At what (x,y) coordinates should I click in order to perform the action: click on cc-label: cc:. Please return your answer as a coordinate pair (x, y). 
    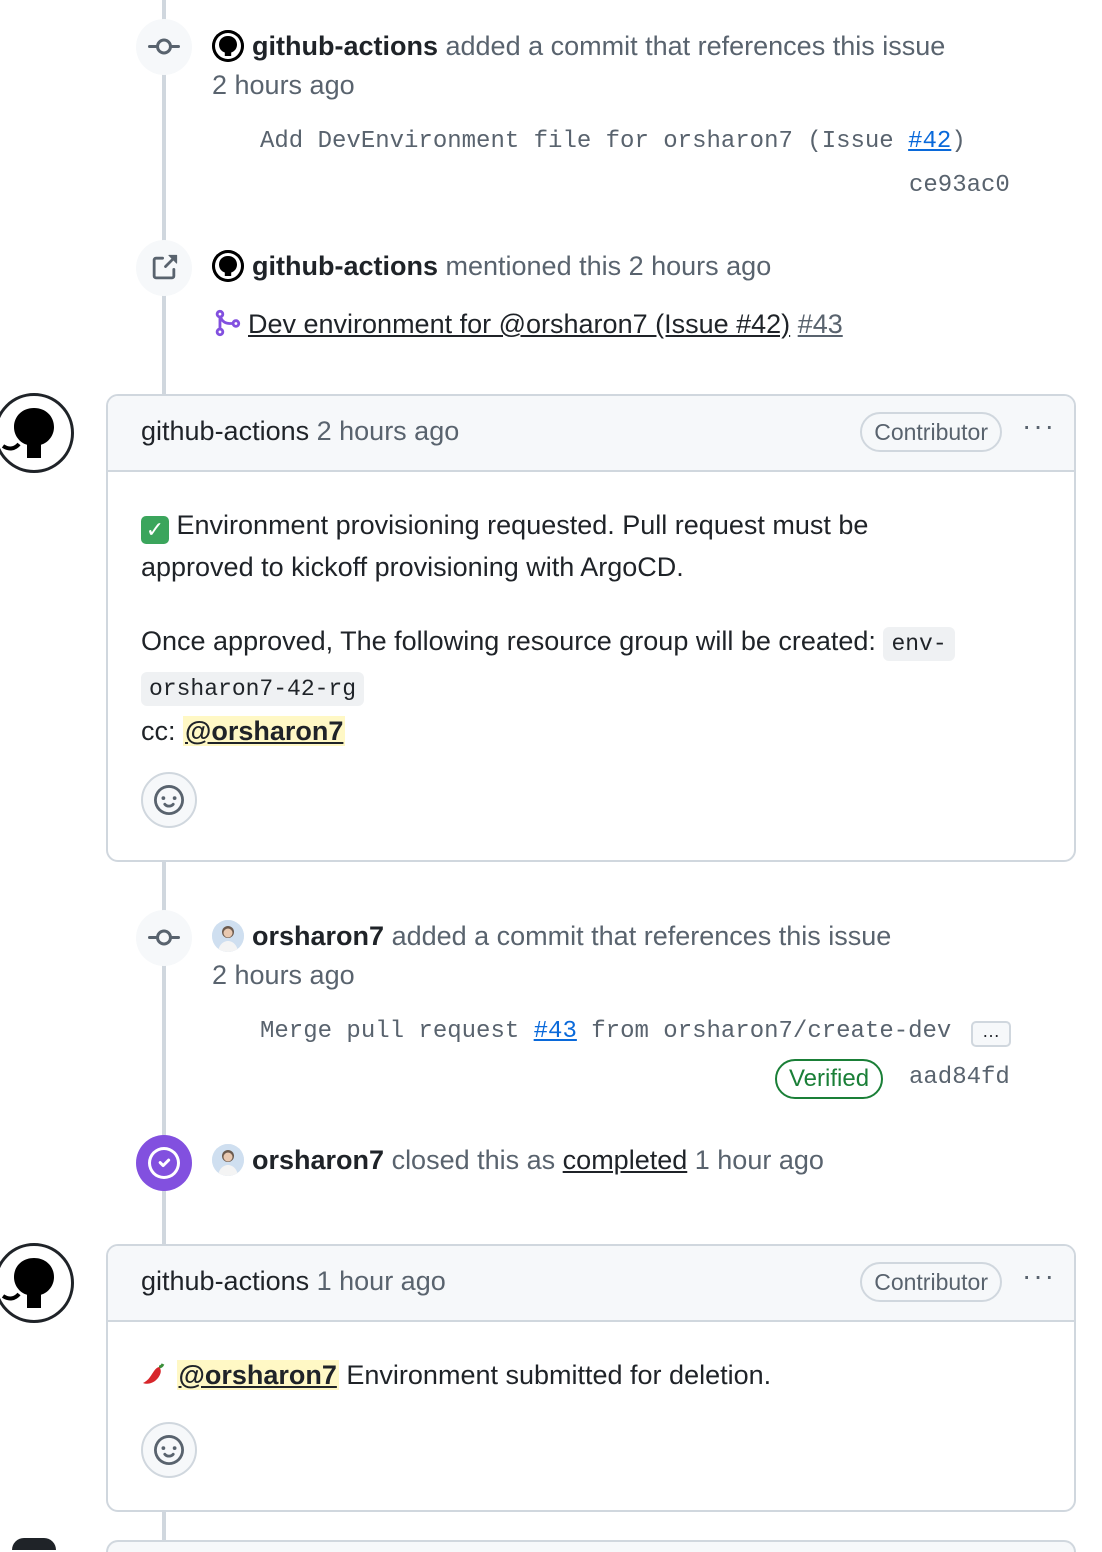
    Looking at the image, I should click on (158, 731).